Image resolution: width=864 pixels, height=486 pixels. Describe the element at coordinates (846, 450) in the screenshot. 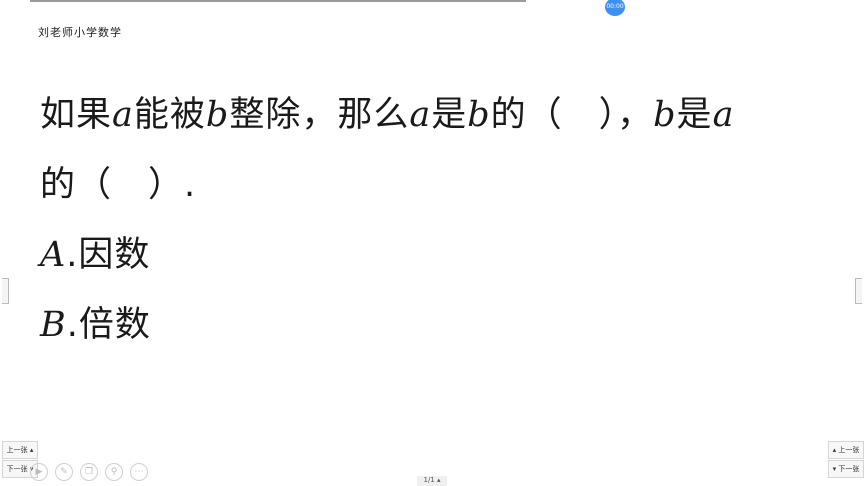

I see `prev-slide-button-right: ▴ 上一张` at that location.